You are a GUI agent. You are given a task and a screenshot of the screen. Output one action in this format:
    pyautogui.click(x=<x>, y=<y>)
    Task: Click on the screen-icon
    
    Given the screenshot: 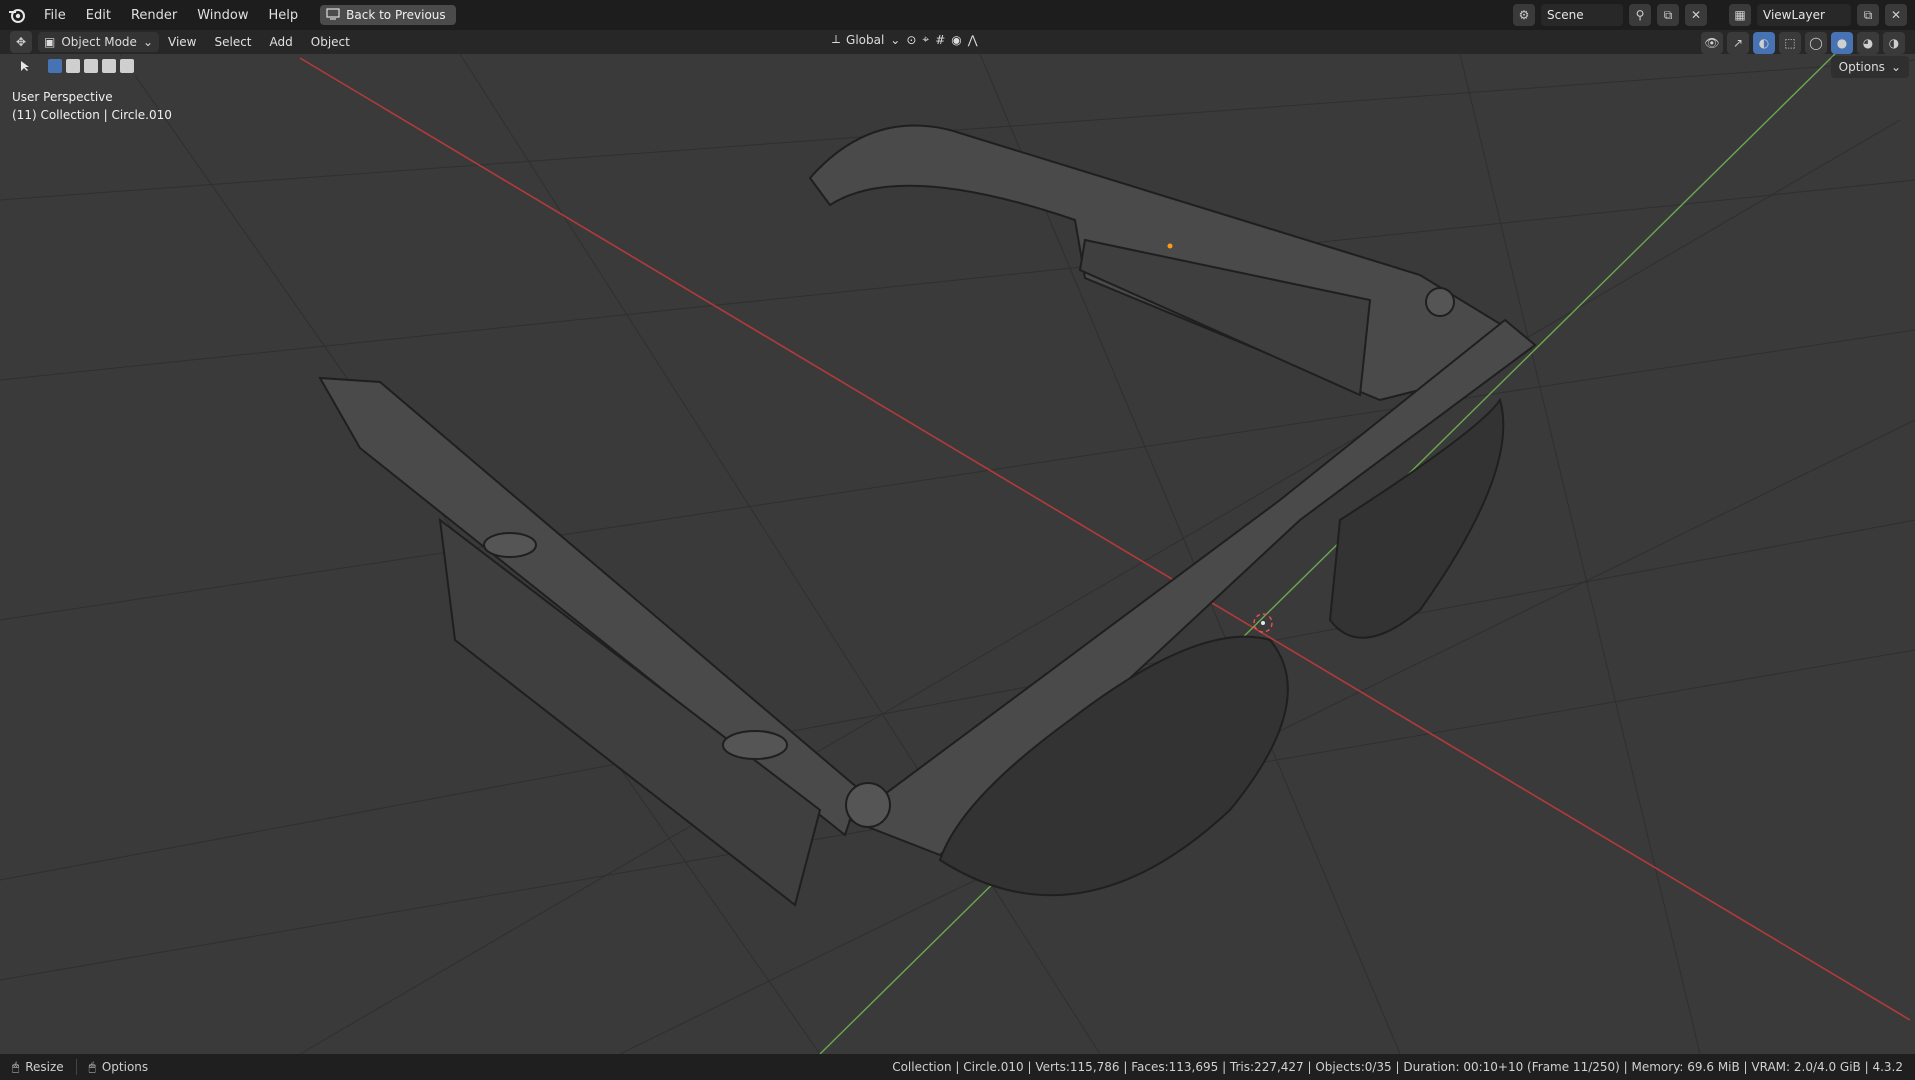 What is the action you would take?
    pyautogui.click(x=333, y=15)
    